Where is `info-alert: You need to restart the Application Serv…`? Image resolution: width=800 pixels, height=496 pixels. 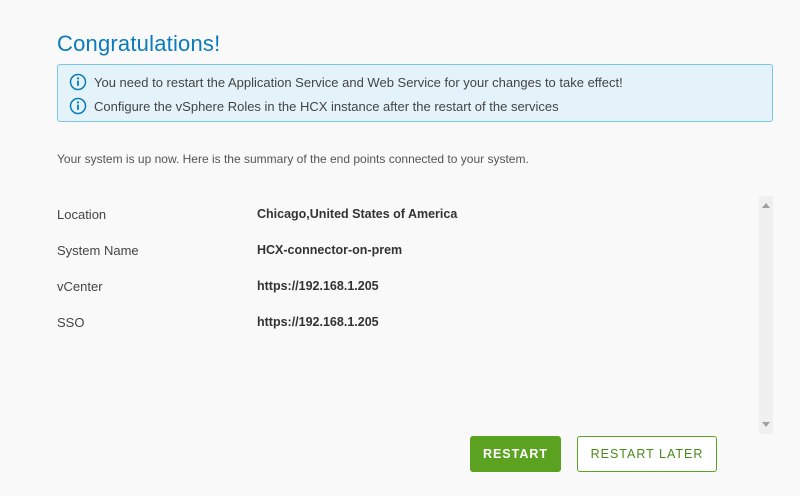 info-alert: You need to restart the Application Serv… is located at coordinates (415, 93).